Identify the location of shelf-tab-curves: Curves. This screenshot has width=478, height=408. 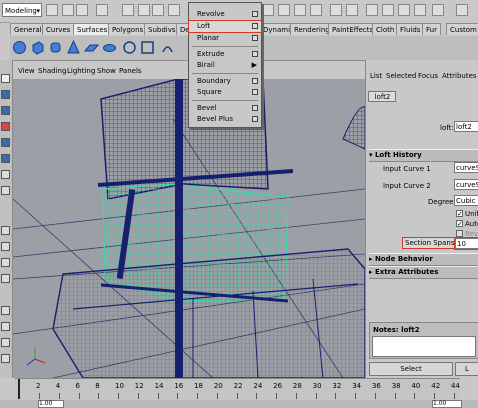
(58, 29).